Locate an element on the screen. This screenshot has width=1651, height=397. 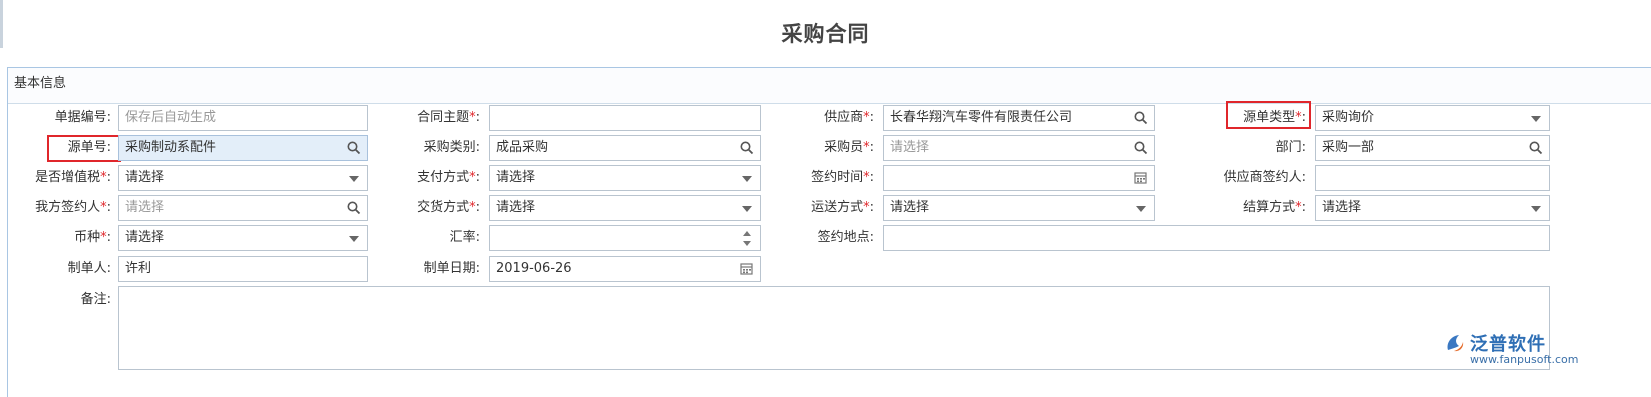
supplier-signer-input is located at coordinates (1432, 178).